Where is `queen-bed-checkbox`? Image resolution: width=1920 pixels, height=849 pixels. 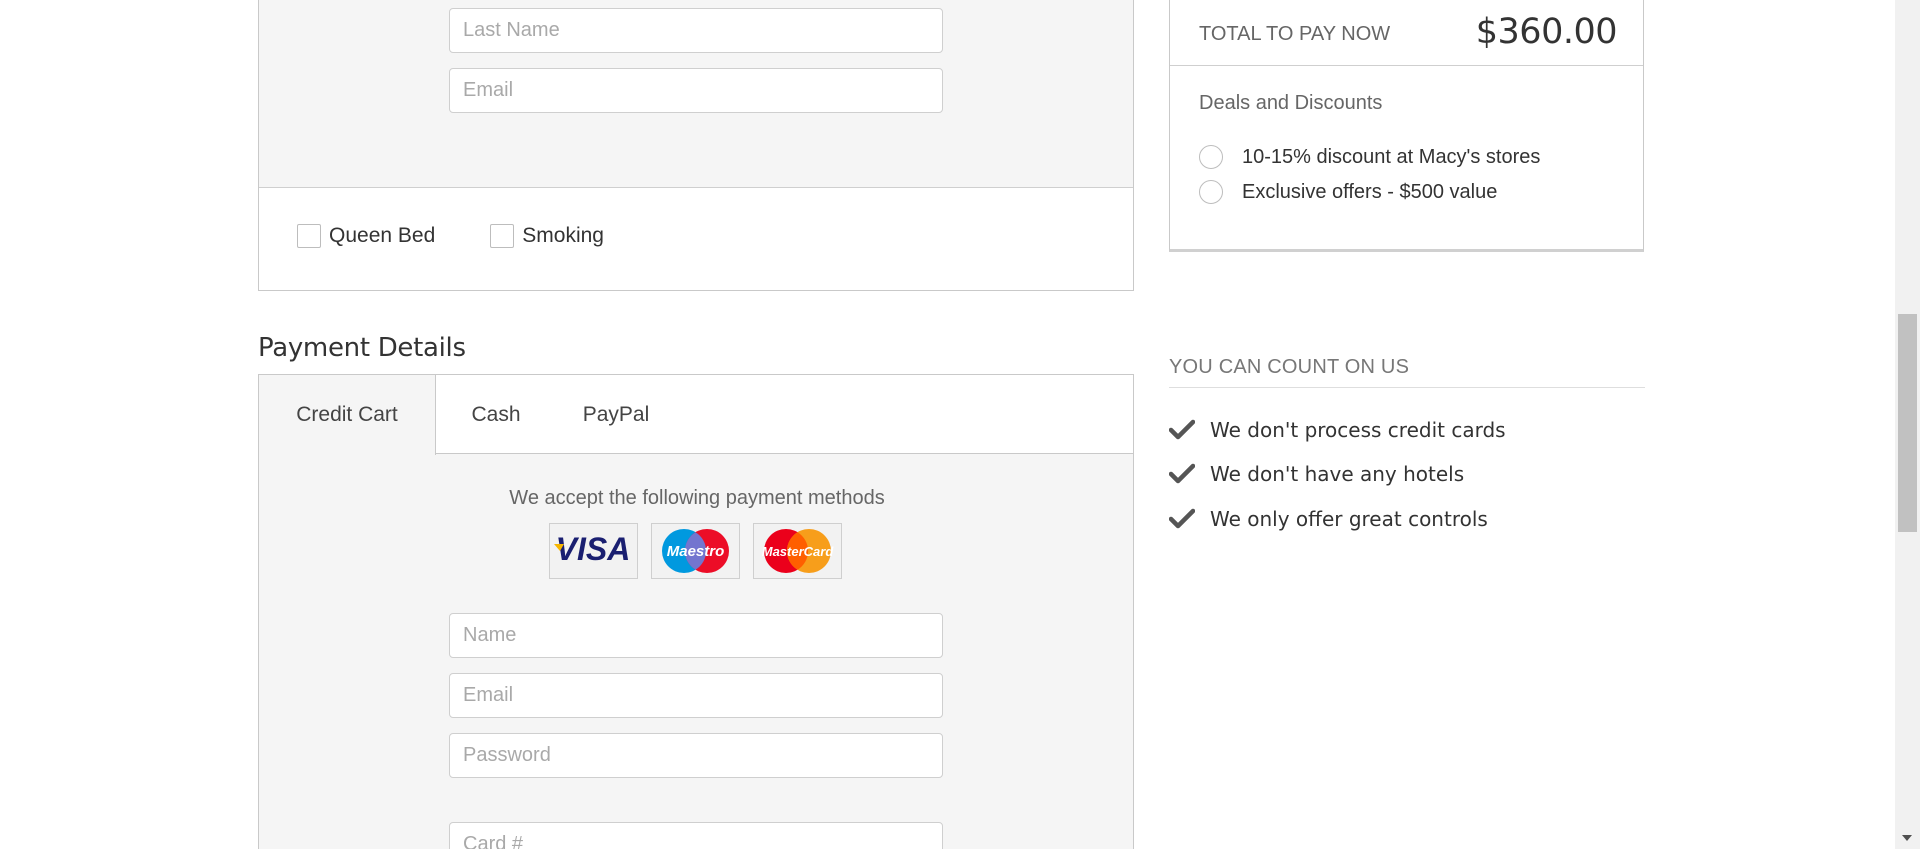 queen-bed-checkbox is located at coordinates (309, 236).